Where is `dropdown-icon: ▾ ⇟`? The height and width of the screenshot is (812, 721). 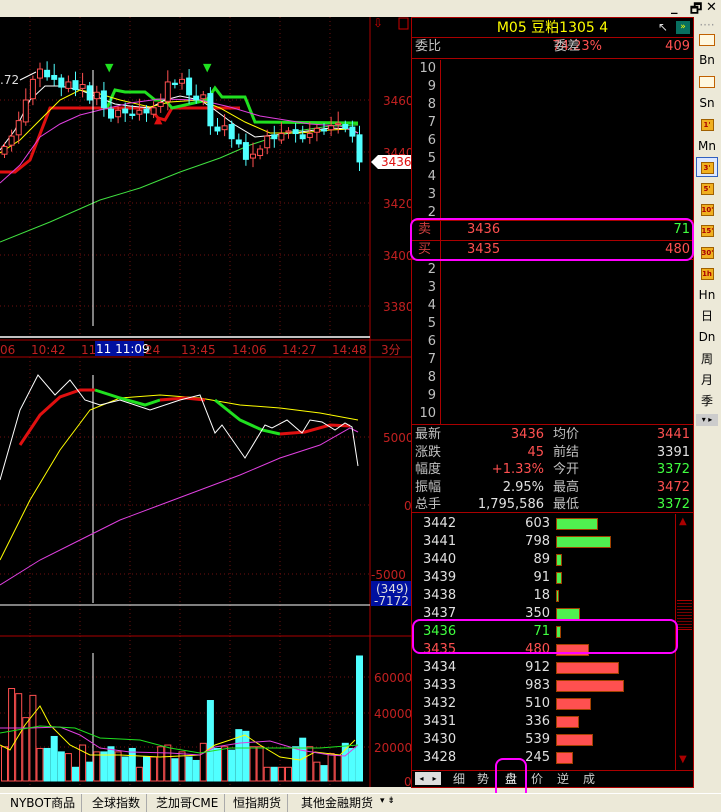
dropdown-icon: ▾ ⇟ is located at coordinates (387, 801).